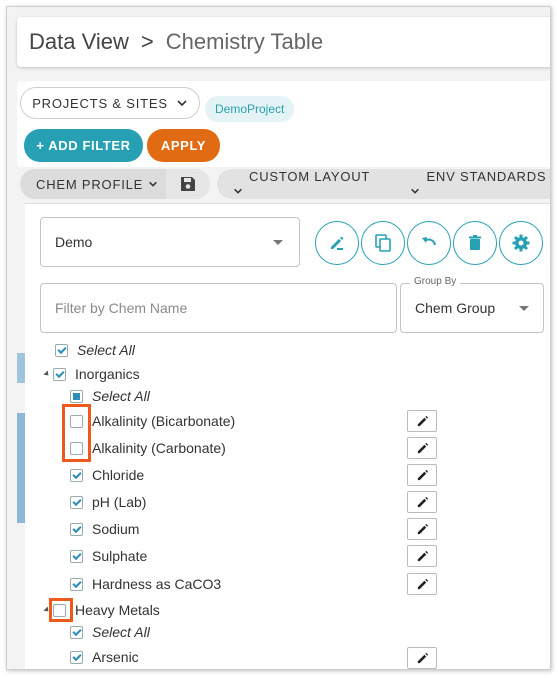 This screenshot has height=678, width=558. What do you see at coordinates (107, 374) in the screenshot?
I see `group-label: Inorganics` at bounding box center [107, 374].